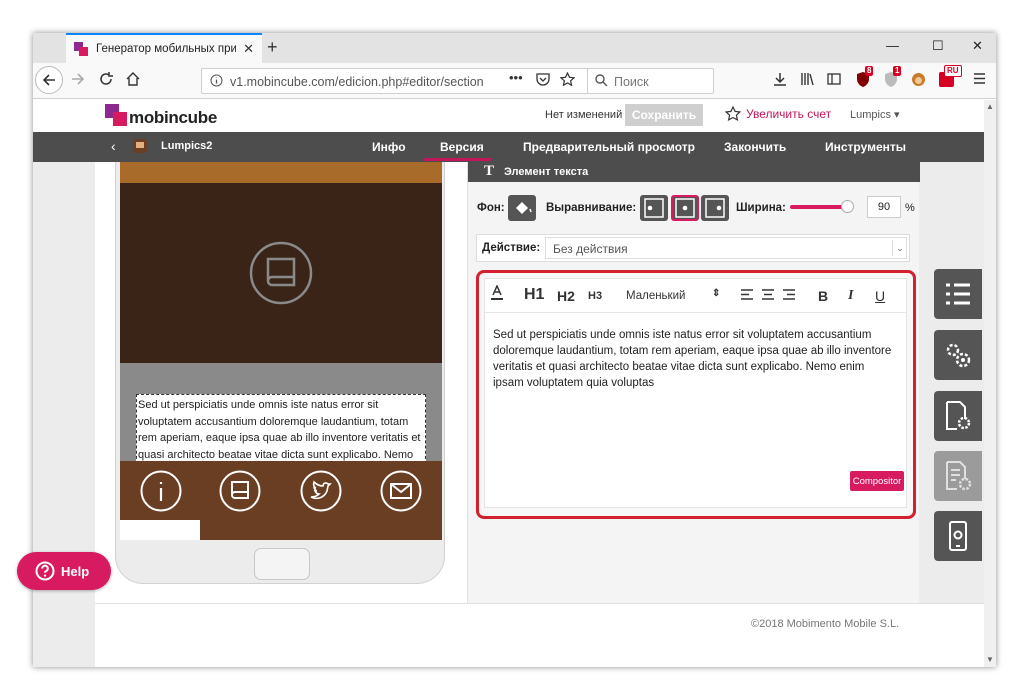 This screenshot has height=700, width=1029. I want to click on reload-icon, so click(106, 79).